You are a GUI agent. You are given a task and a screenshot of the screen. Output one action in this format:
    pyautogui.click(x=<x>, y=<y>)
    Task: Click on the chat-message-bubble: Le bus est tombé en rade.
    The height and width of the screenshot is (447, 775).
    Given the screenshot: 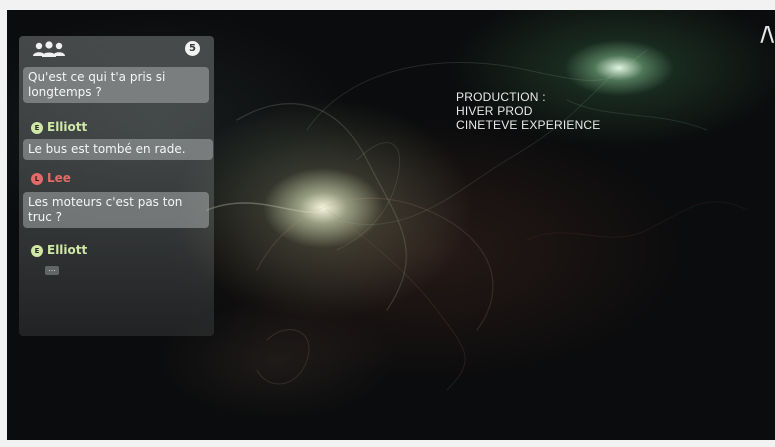 What is the action you would take?
    pyautogui.click(x=118, y=149)
    